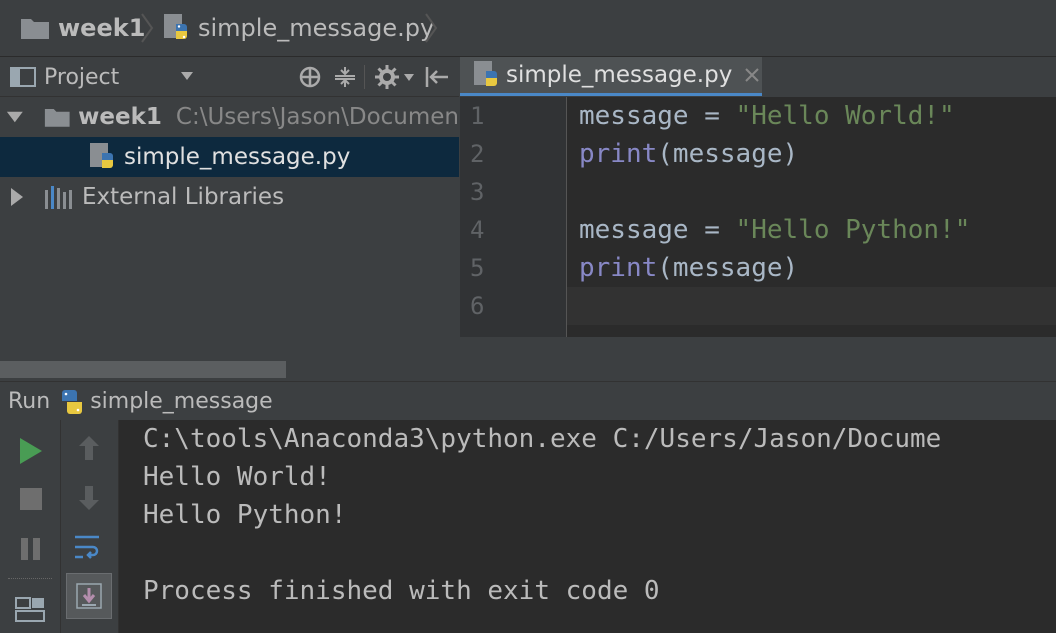 The width and height of the screenshot is (1056, 633). Describe the element at coordinates (72, 401) in the screenshot. I see `python-icon` at that location.